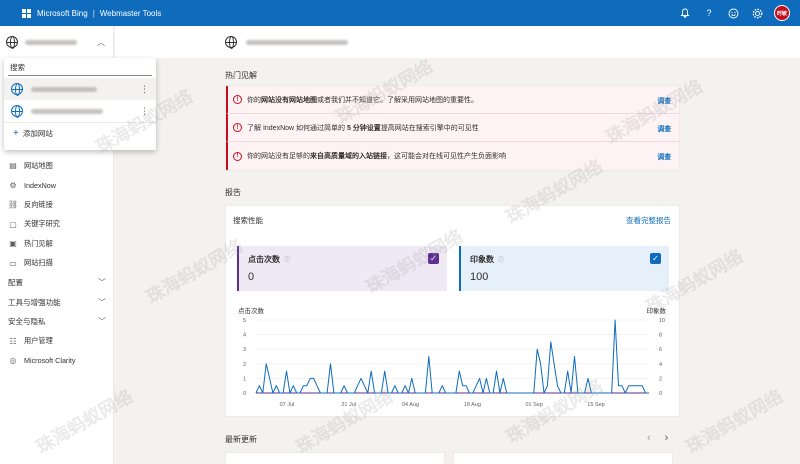 The width and height of the screenshot is (800, 464). What do you see at coordinates (80, 68) in the screenshot?
I see `site-search-input: 搜索` at bounding box center [80, 68].